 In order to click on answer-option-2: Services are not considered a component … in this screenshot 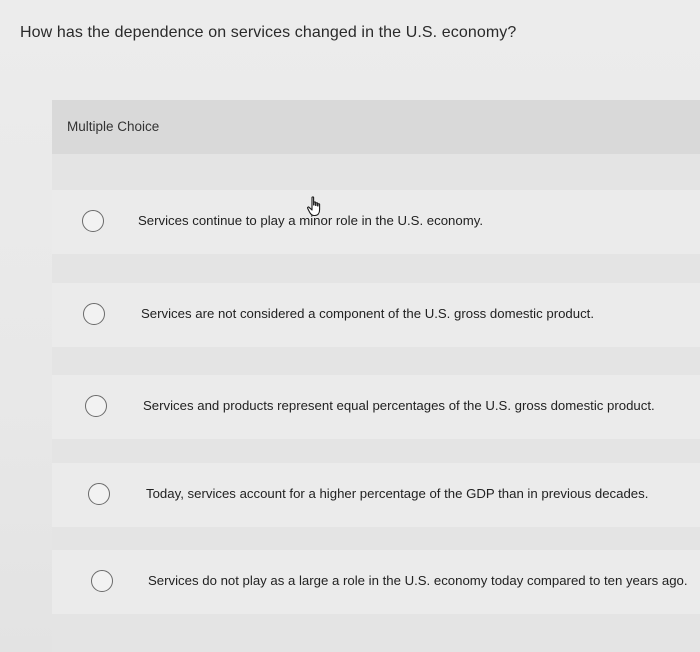, I will do `click(376, 315)`.